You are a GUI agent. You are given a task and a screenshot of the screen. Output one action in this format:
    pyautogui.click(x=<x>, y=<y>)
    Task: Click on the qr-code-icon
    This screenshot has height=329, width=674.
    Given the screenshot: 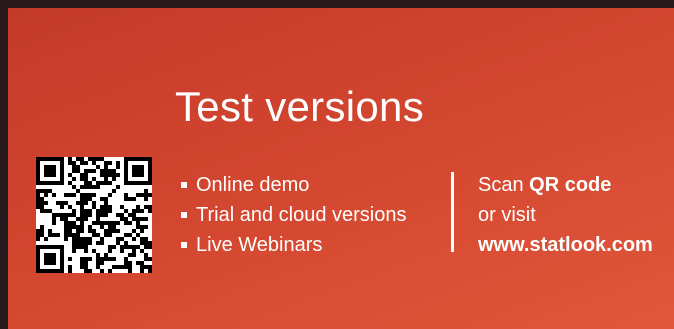 What is the action you would take?
    pyautogui.click(x=94, y=215)
    